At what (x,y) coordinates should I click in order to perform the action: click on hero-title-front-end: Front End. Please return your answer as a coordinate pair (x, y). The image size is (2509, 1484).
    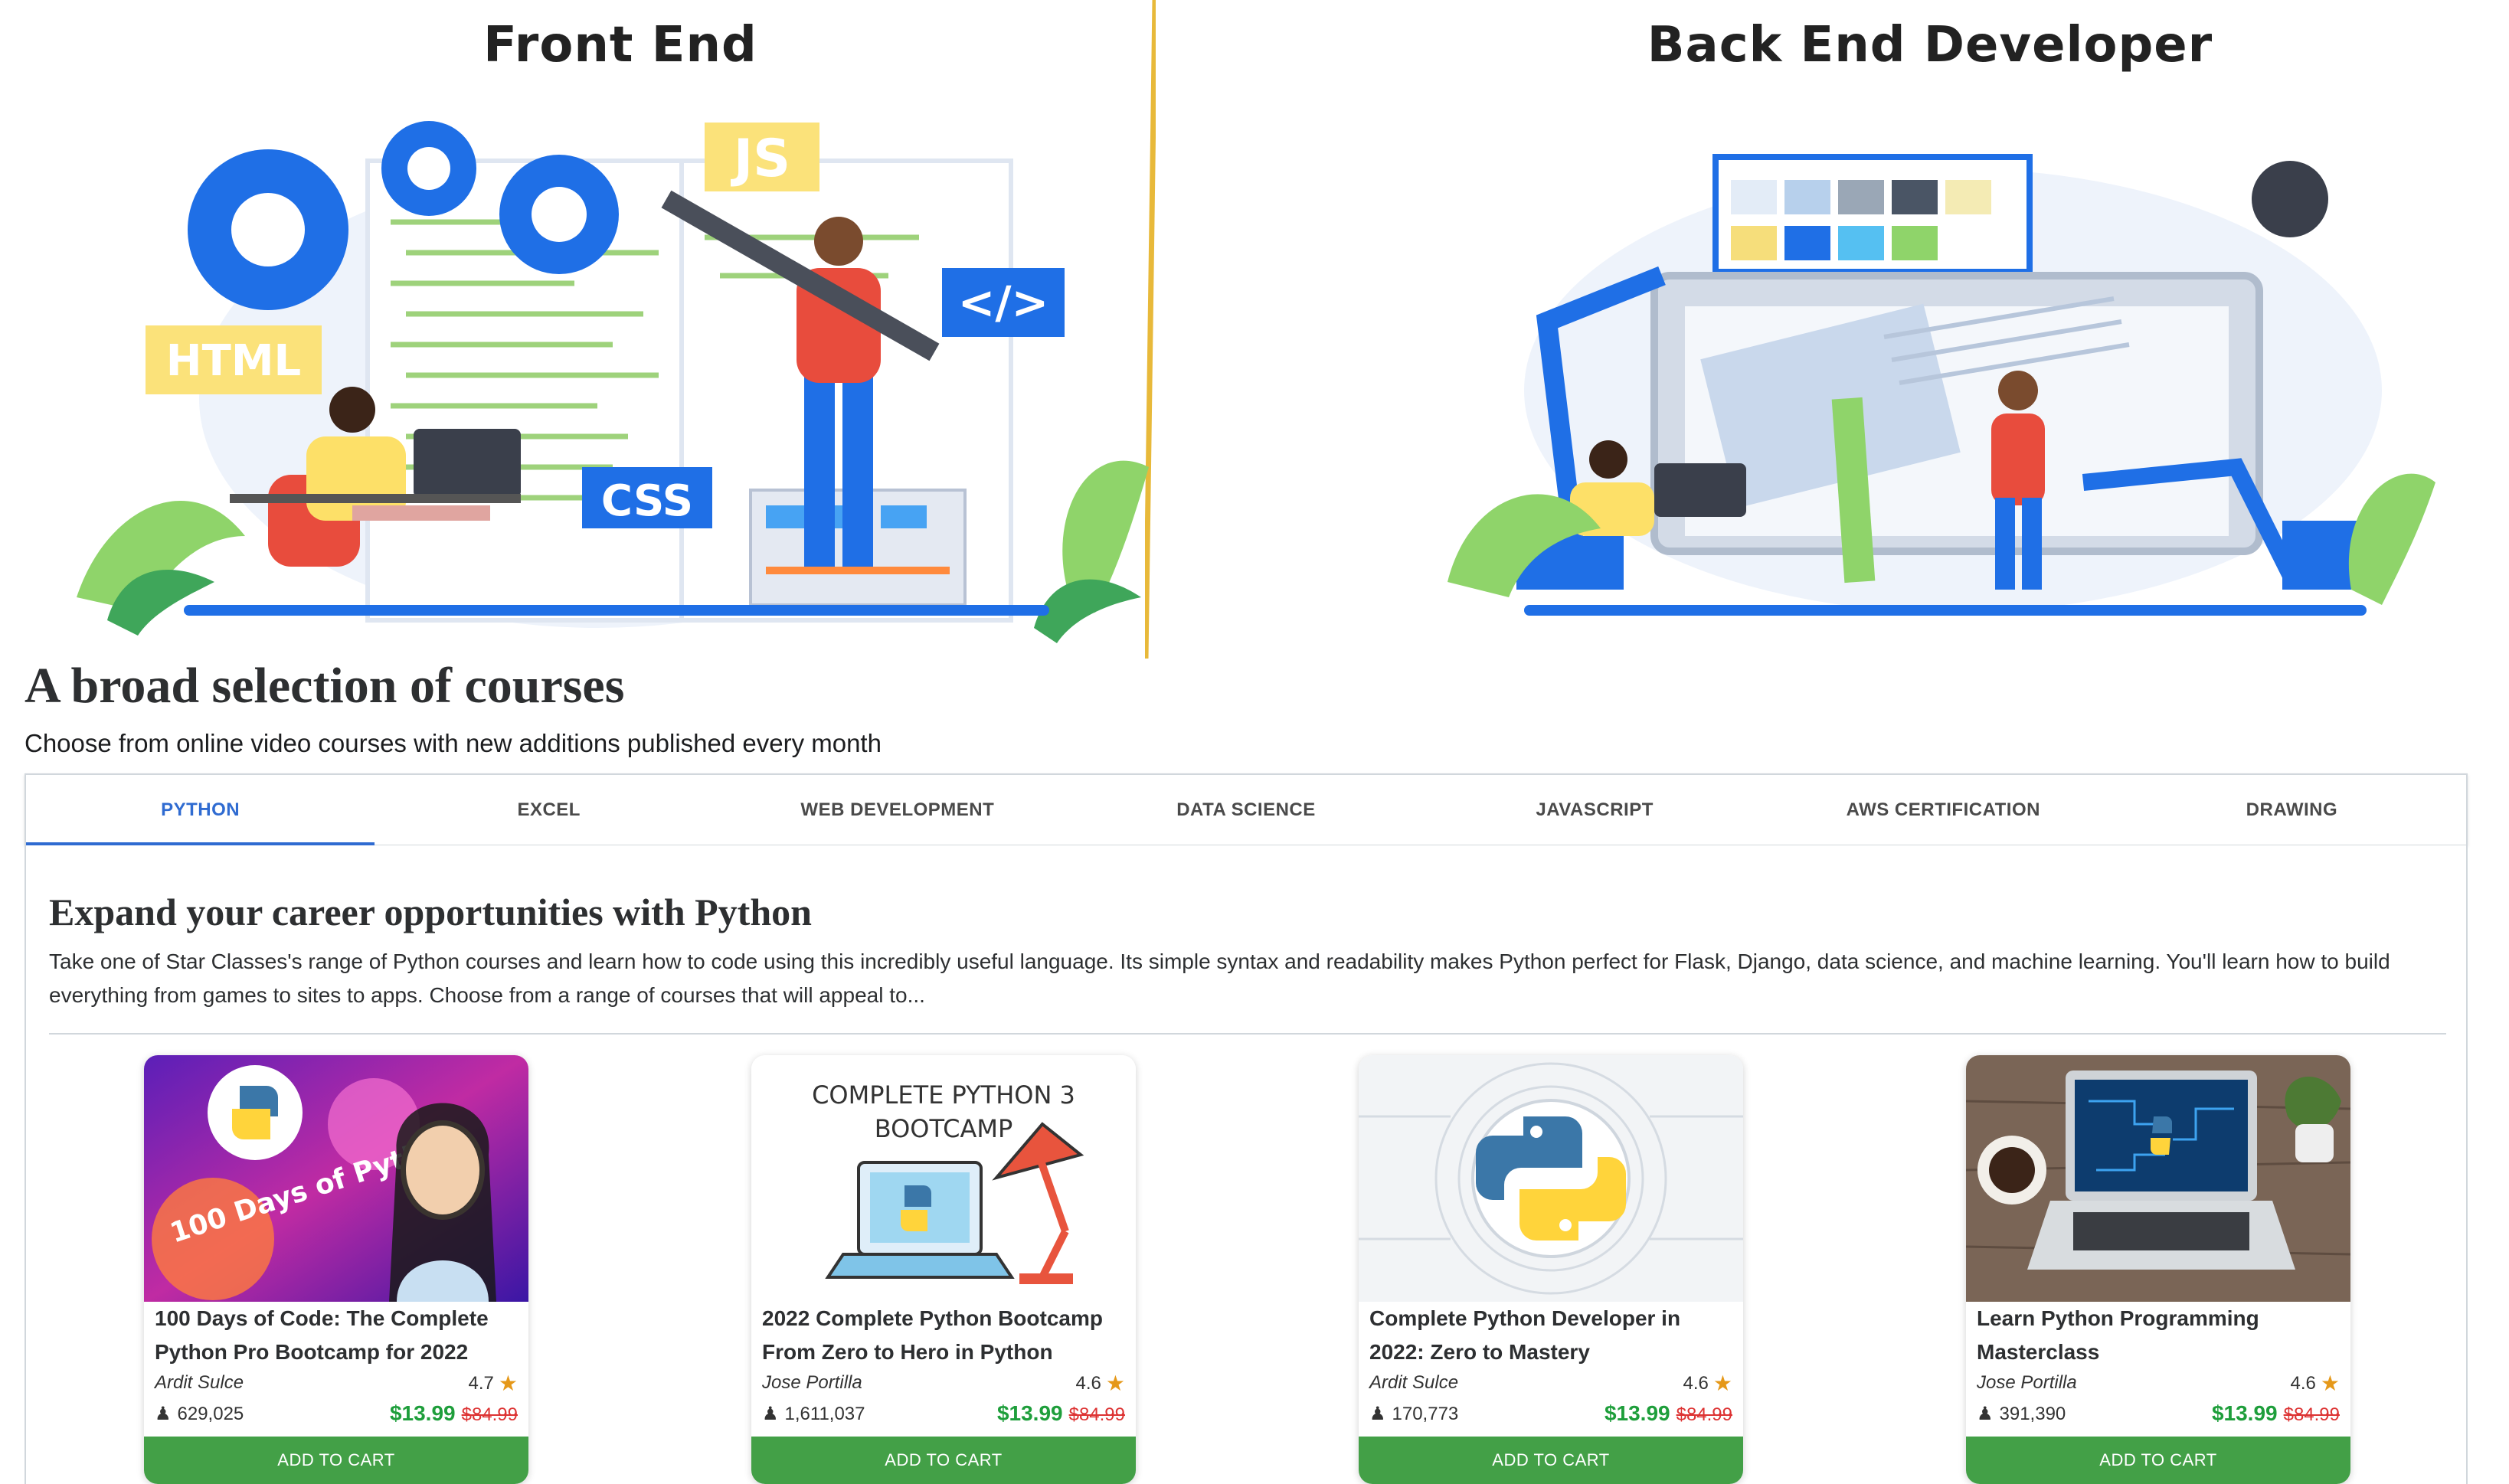
    Looking at the image, I should click on (620, 45).